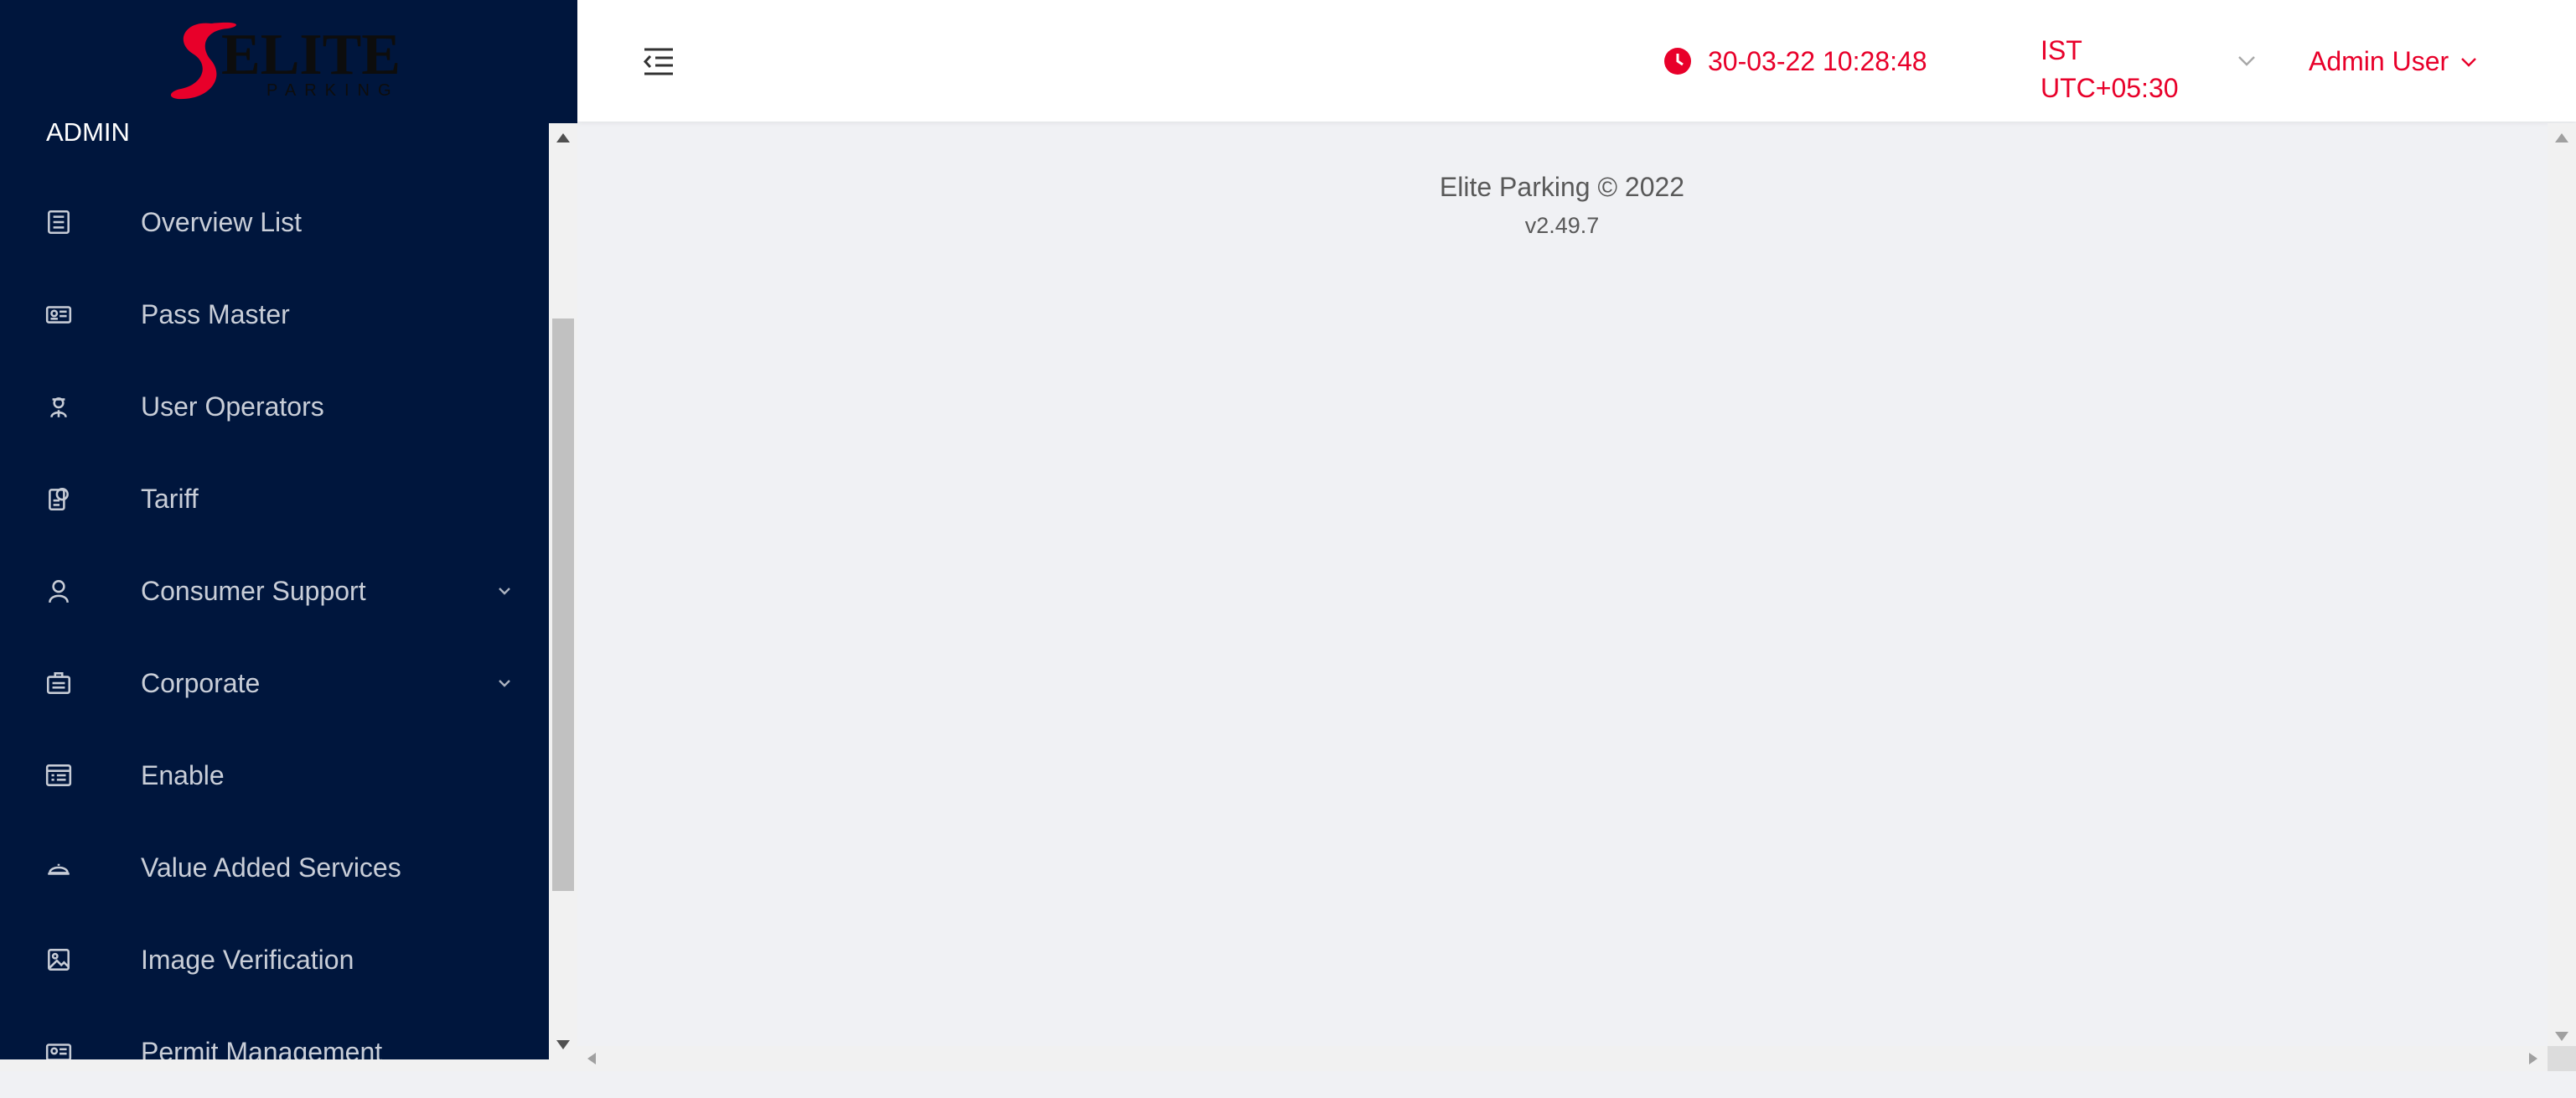  Describe the element at coordinates (58, 406) in the screenshot. I see `operator-icon` at that location.